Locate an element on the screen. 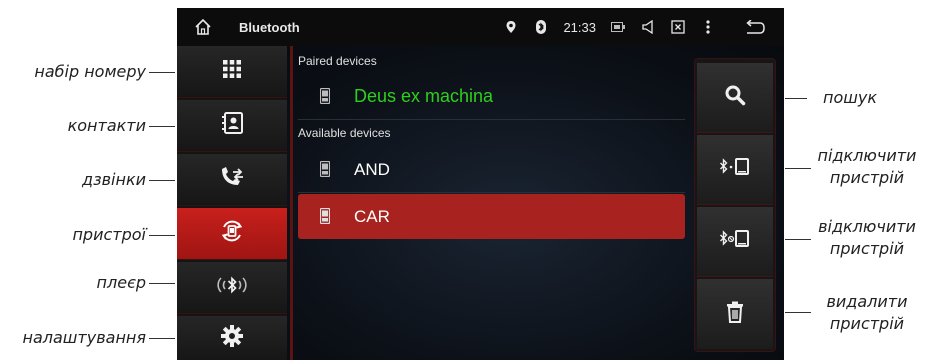 This screenshot has height=360, width=926. home-icon is located at coordinates (203, 27).